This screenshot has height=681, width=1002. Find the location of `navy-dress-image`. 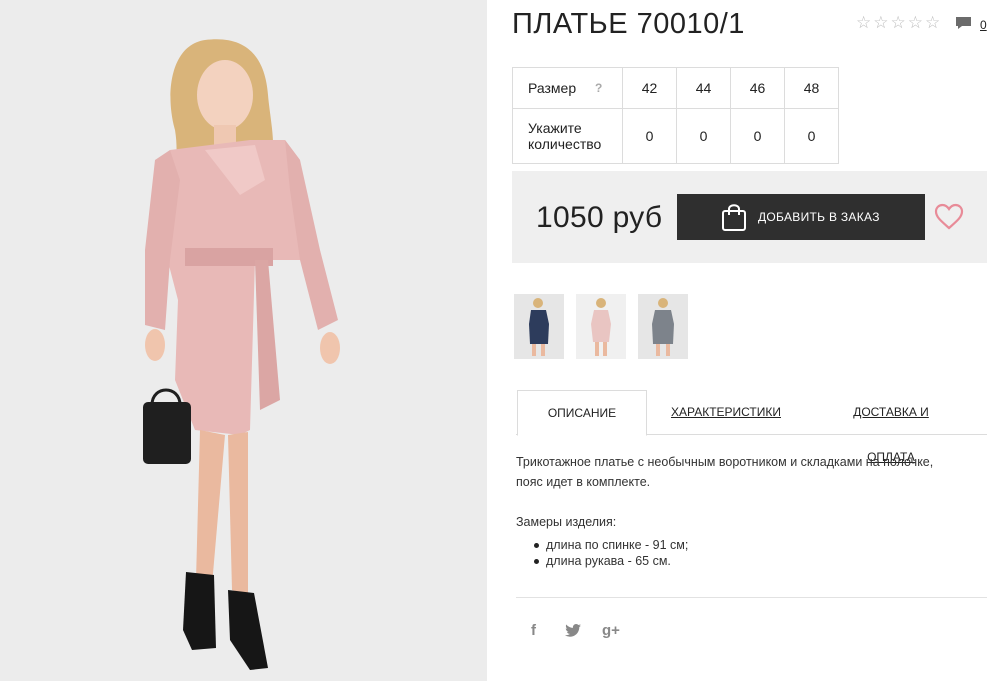

navy-dress-image is located at coordinates (539, 326).